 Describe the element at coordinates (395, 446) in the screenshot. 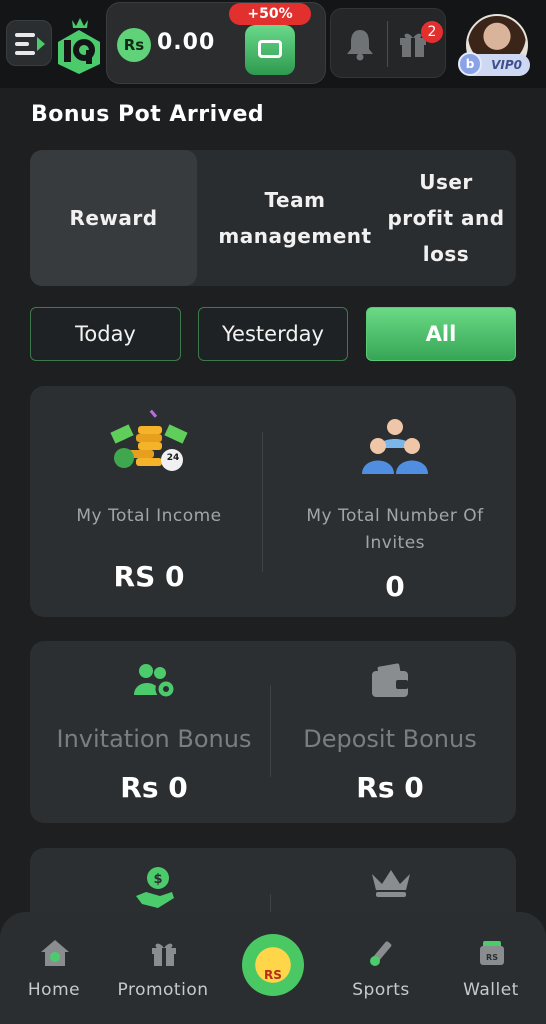

I see `team-icon` at that location.